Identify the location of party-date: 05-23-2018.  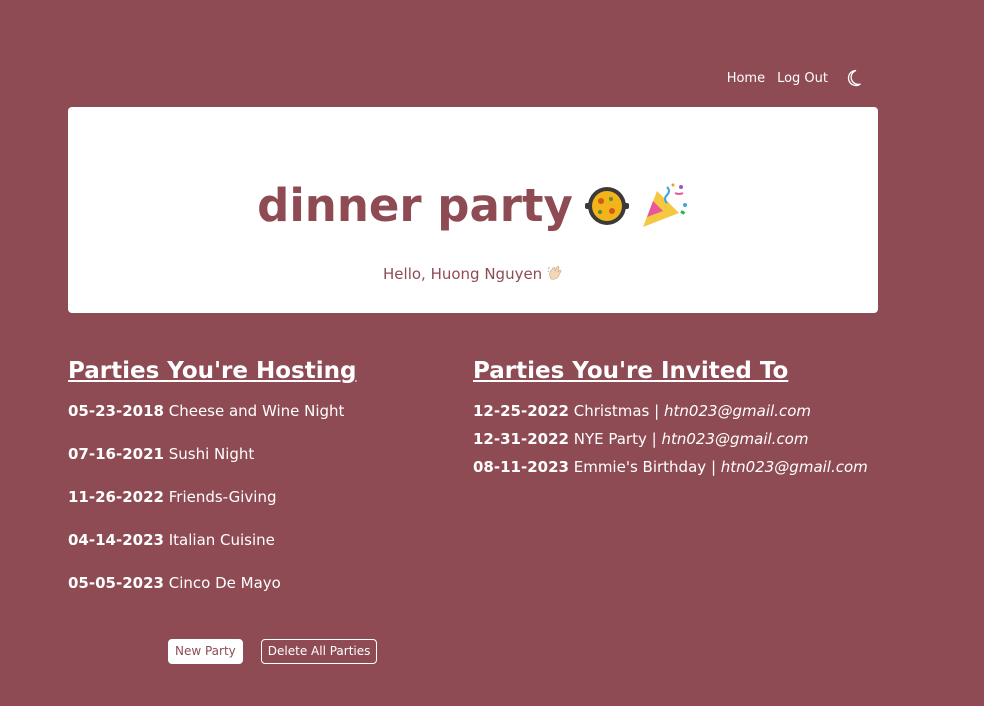
(116, 411).